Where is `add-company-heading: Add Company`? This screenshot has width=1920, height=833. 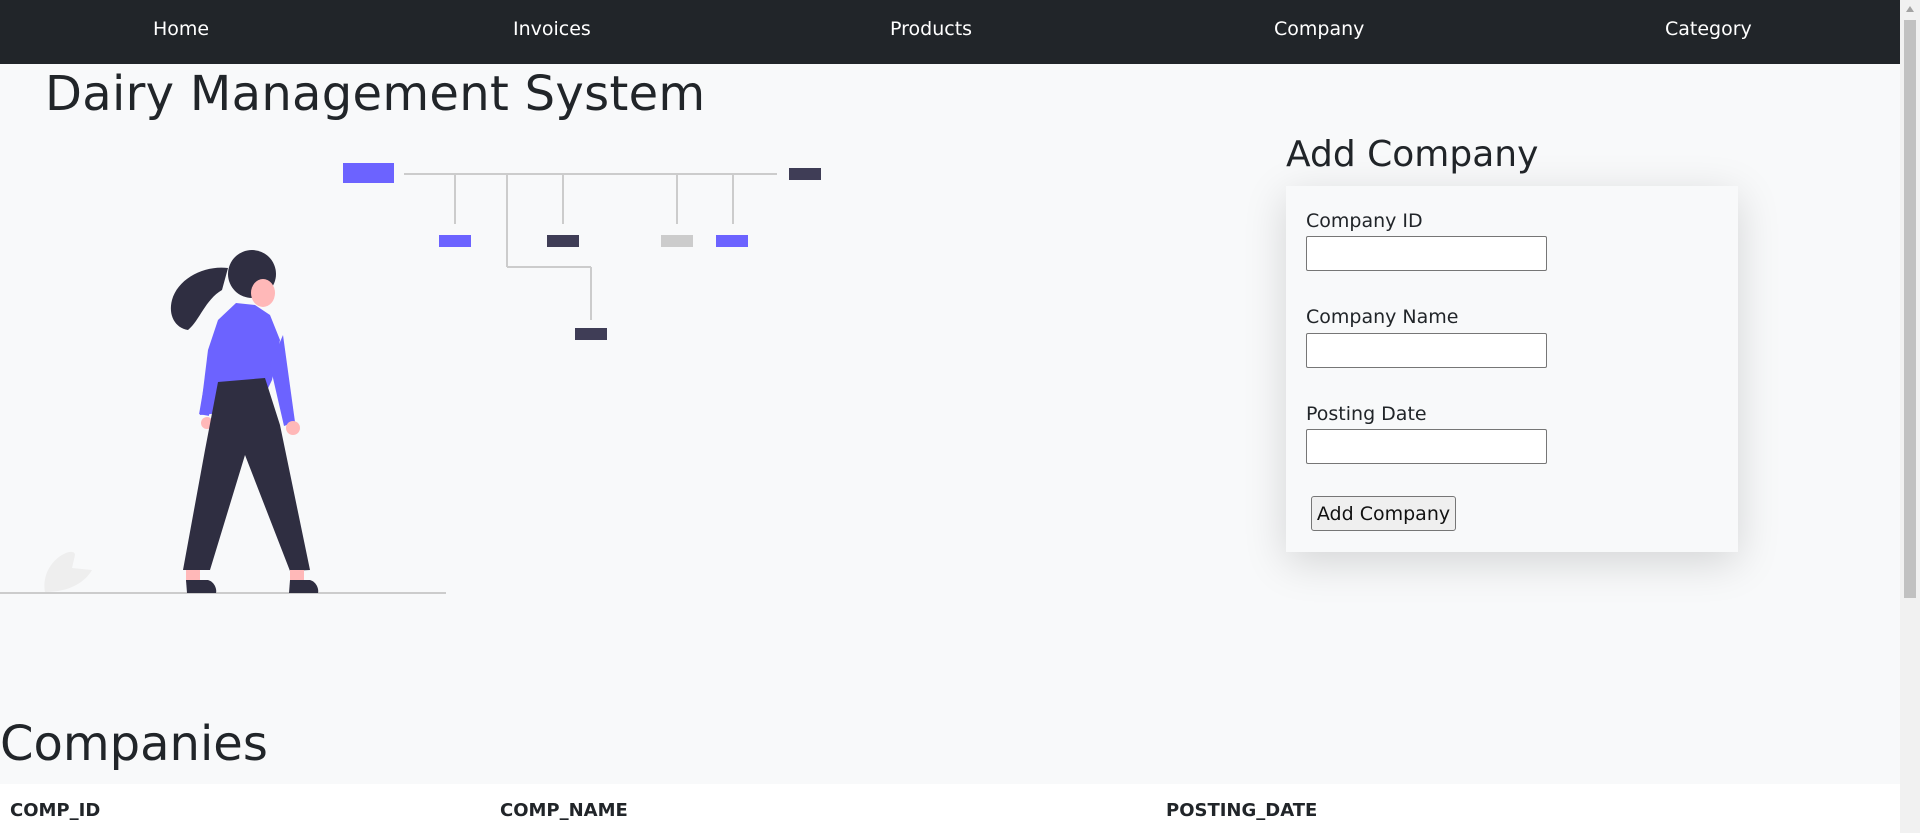 add-company-heading: Add Company is located at coordinates (1412, 154).